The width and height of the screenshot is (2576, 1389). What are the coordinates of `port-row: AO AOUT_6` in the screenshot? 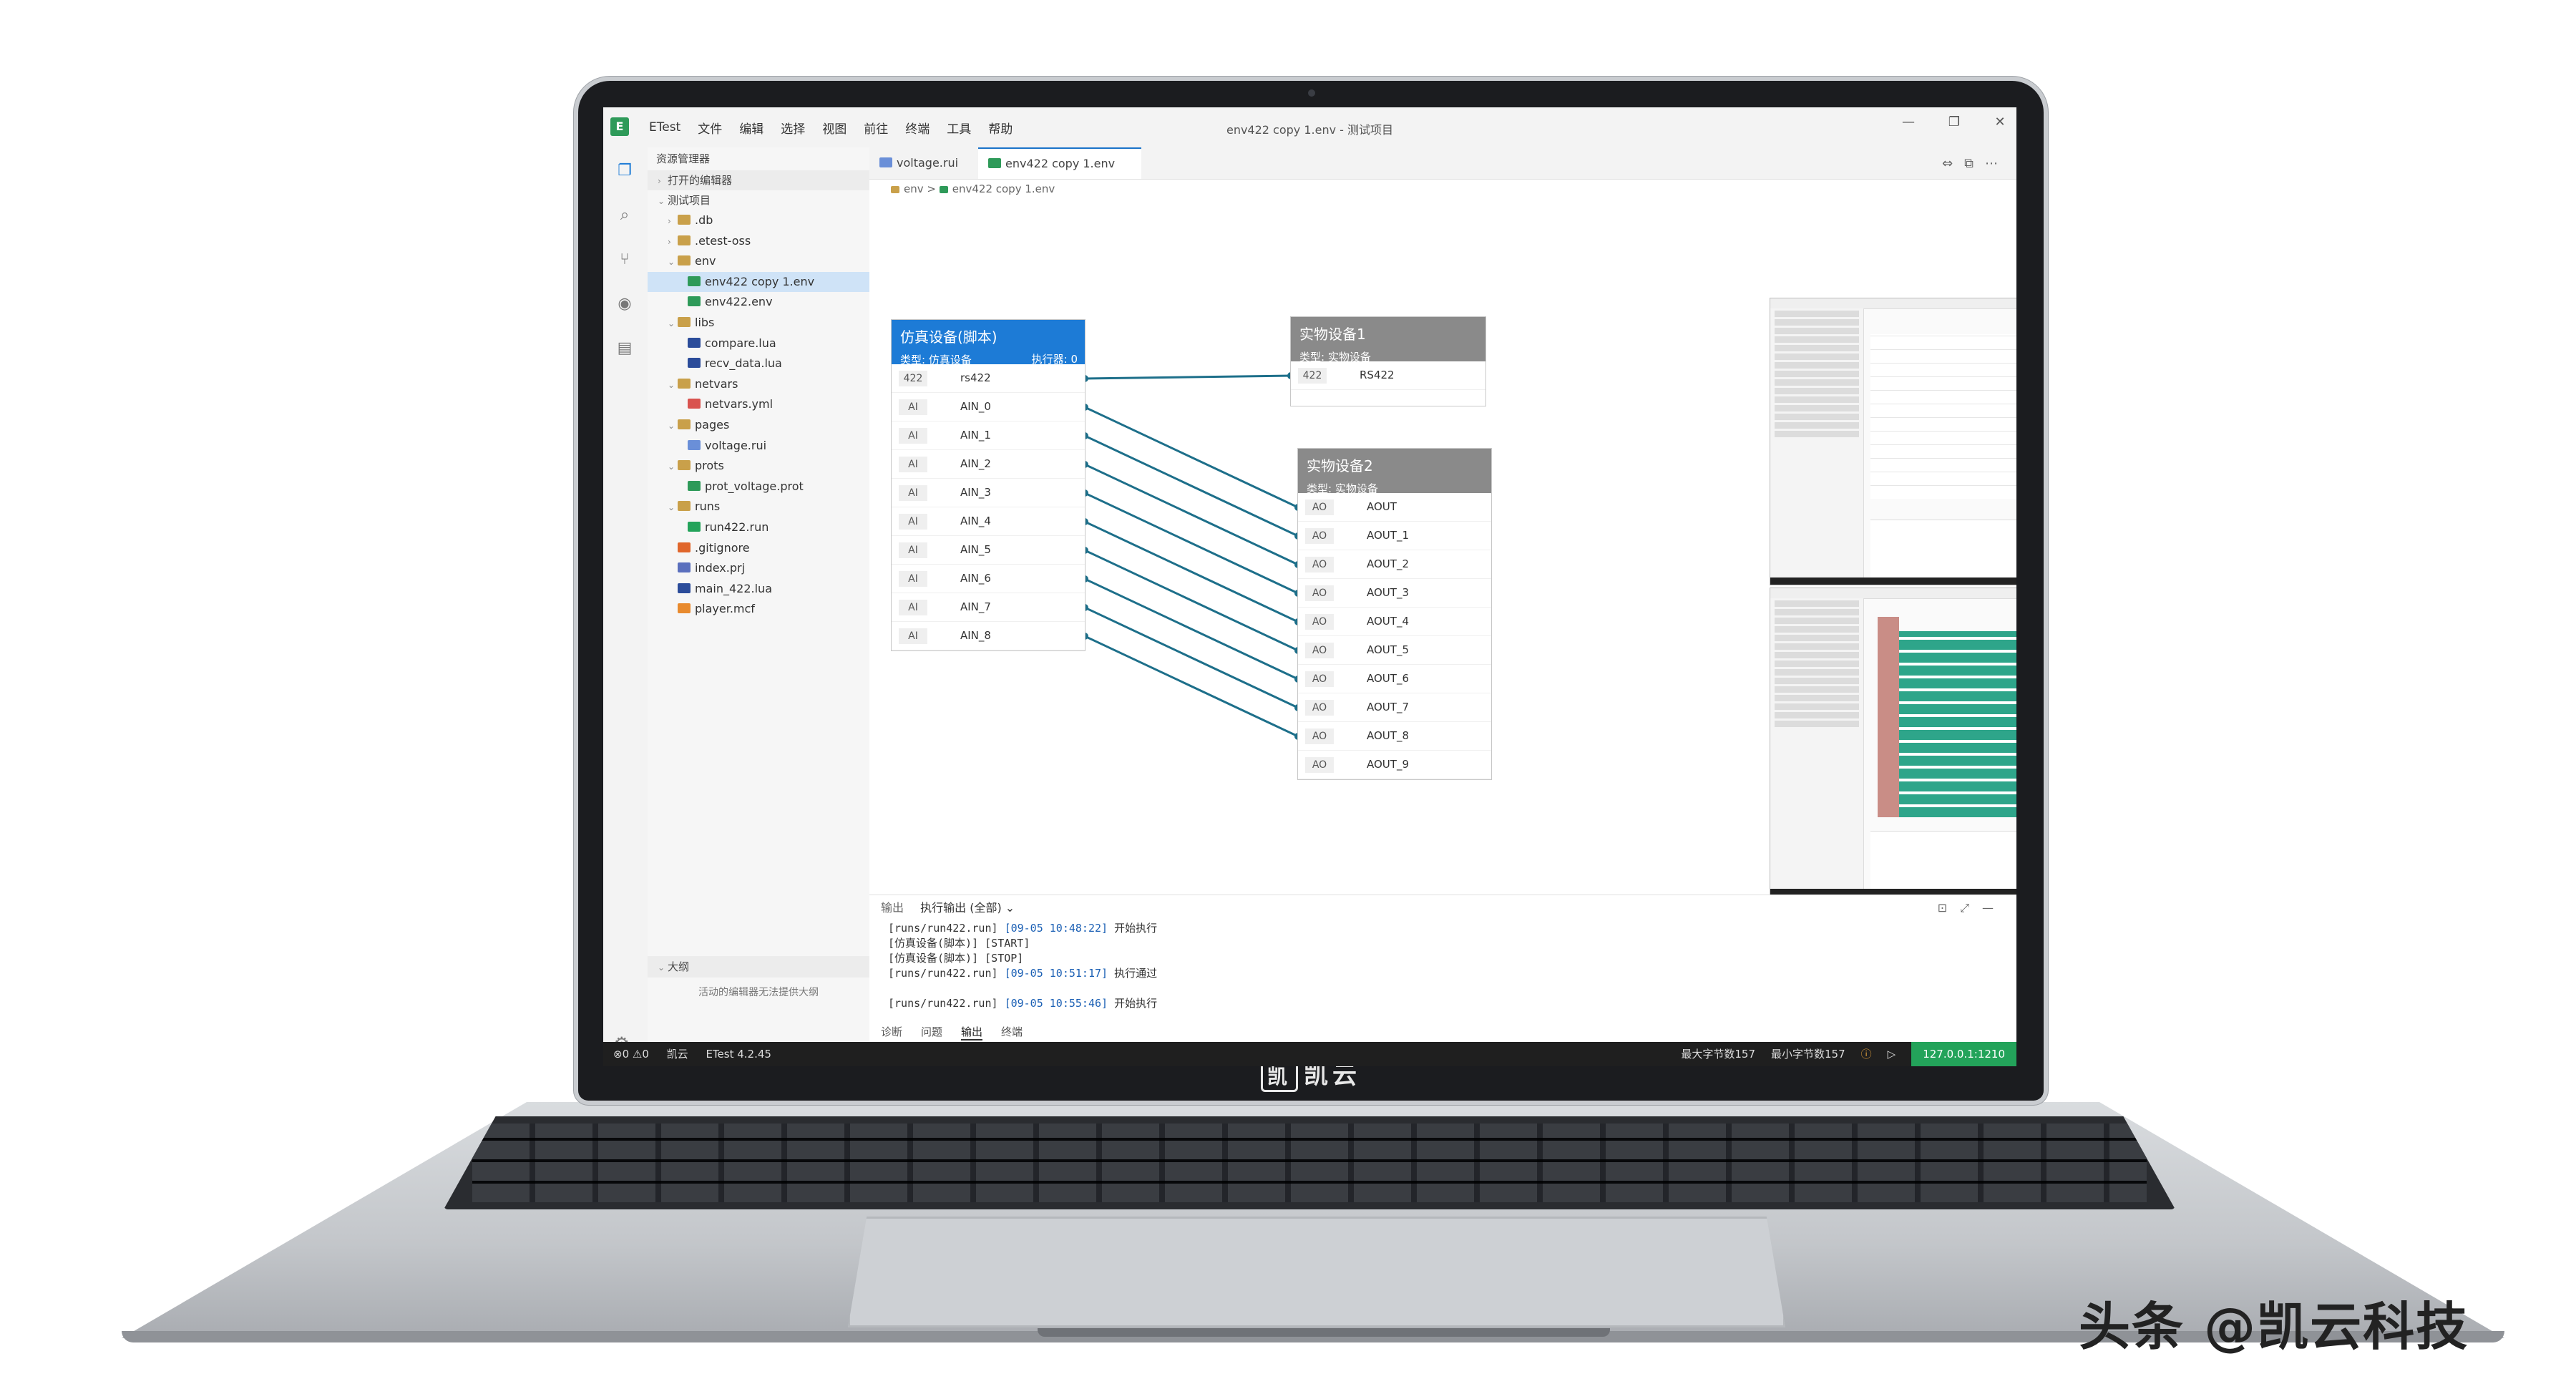 It's located at (1394, 679).